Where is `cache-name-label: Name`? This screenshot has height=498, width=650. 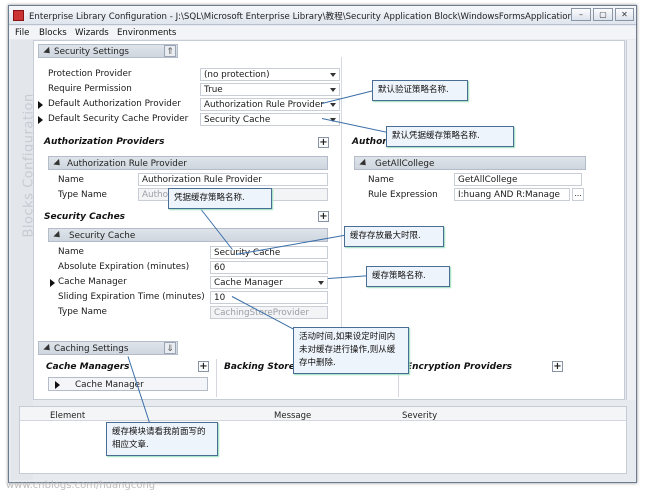
cache-name-label: Name is located at coordinates (71, 252).